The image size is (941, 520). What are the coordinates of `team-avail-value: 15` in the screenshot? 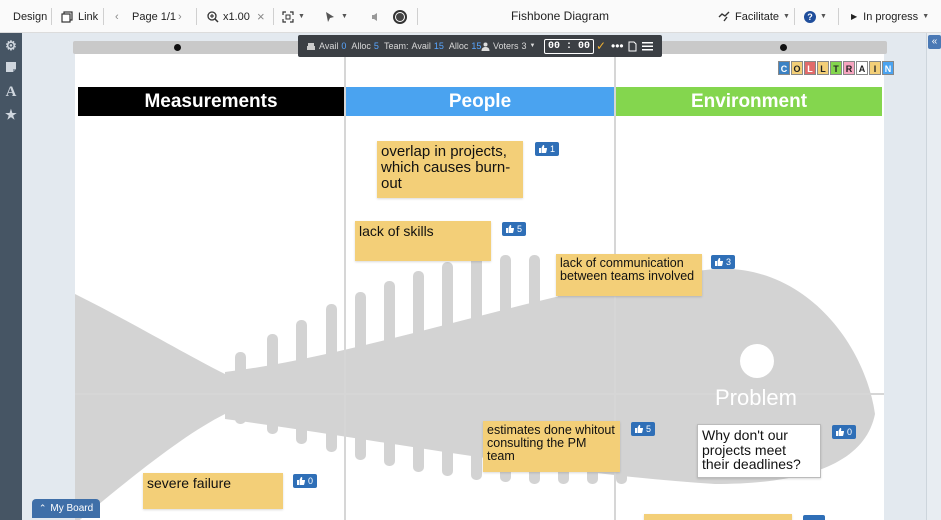 It's located at (438, 46).